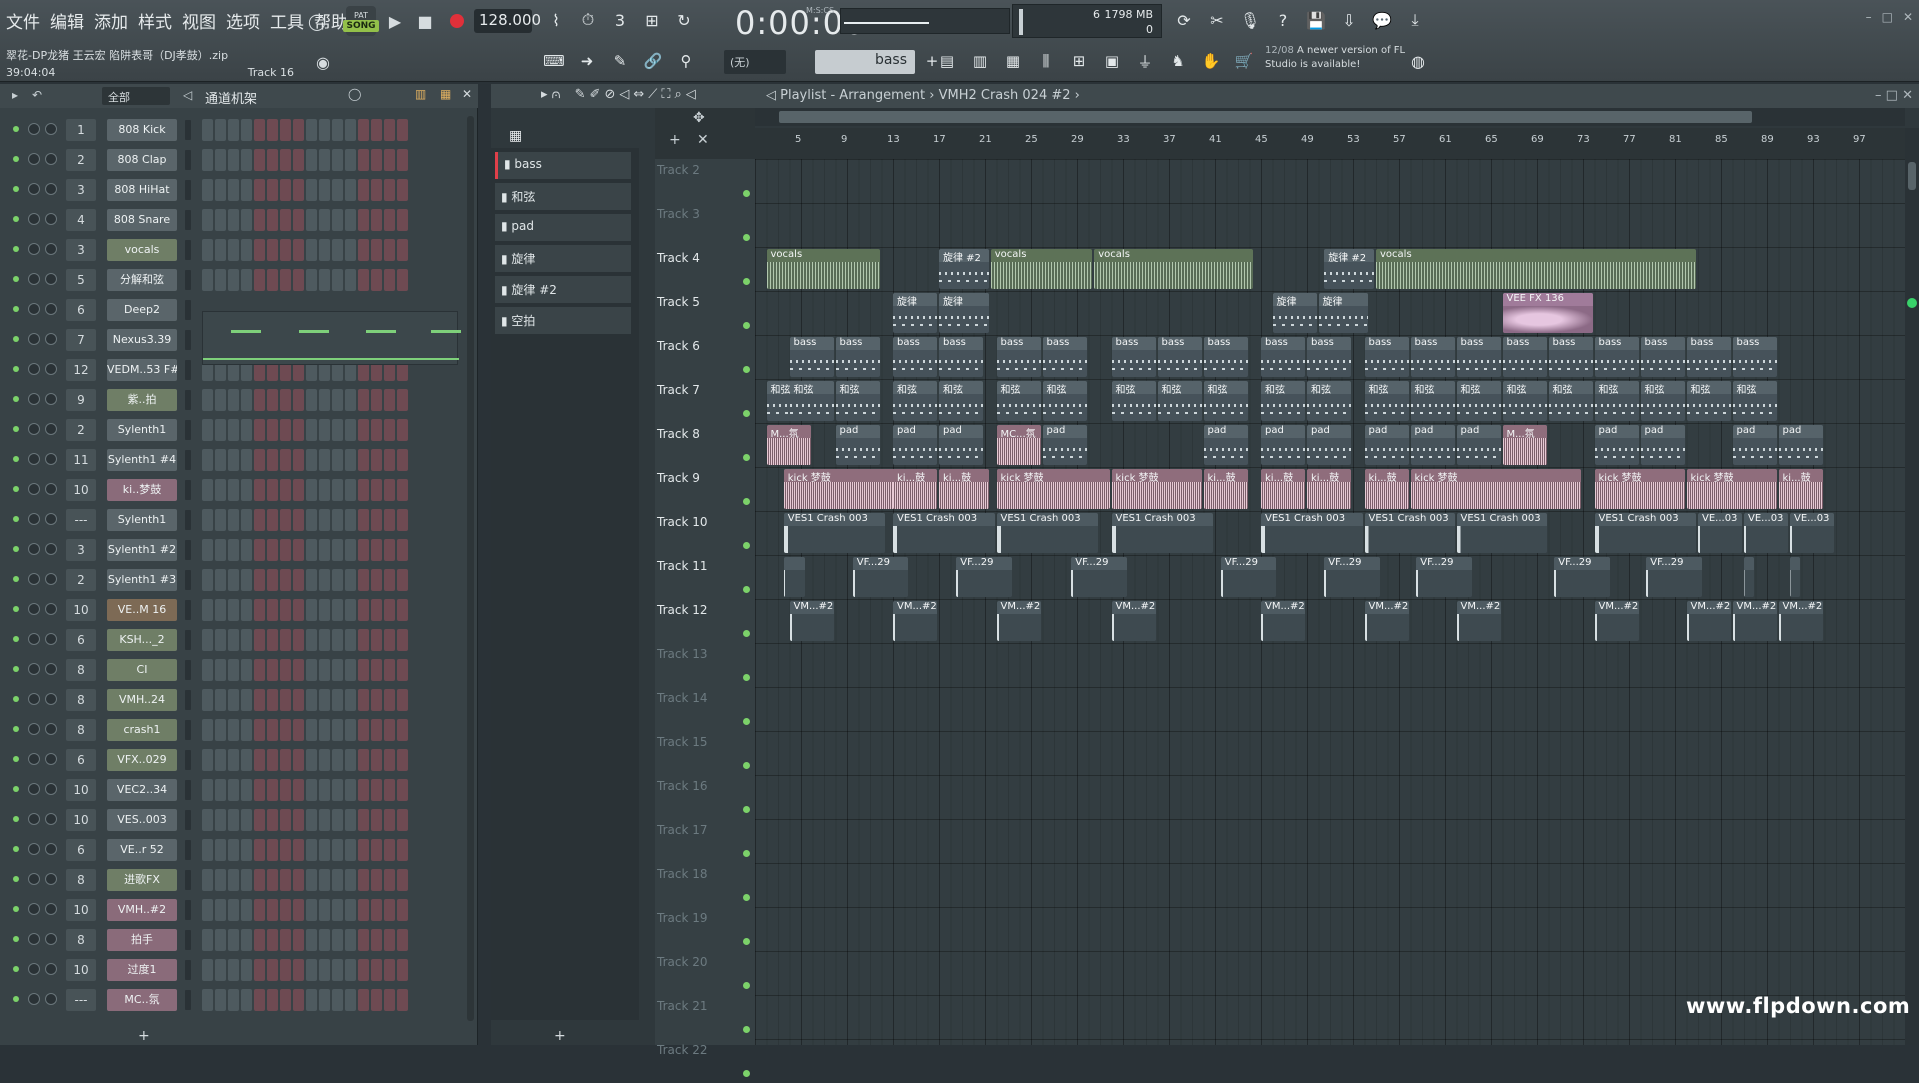 This screenshot has width=1919, height=1083. What do you see at coordinates (705, 665) in the screenshot?
I see `track-header: Track 13` at bounding box center [705, 665].